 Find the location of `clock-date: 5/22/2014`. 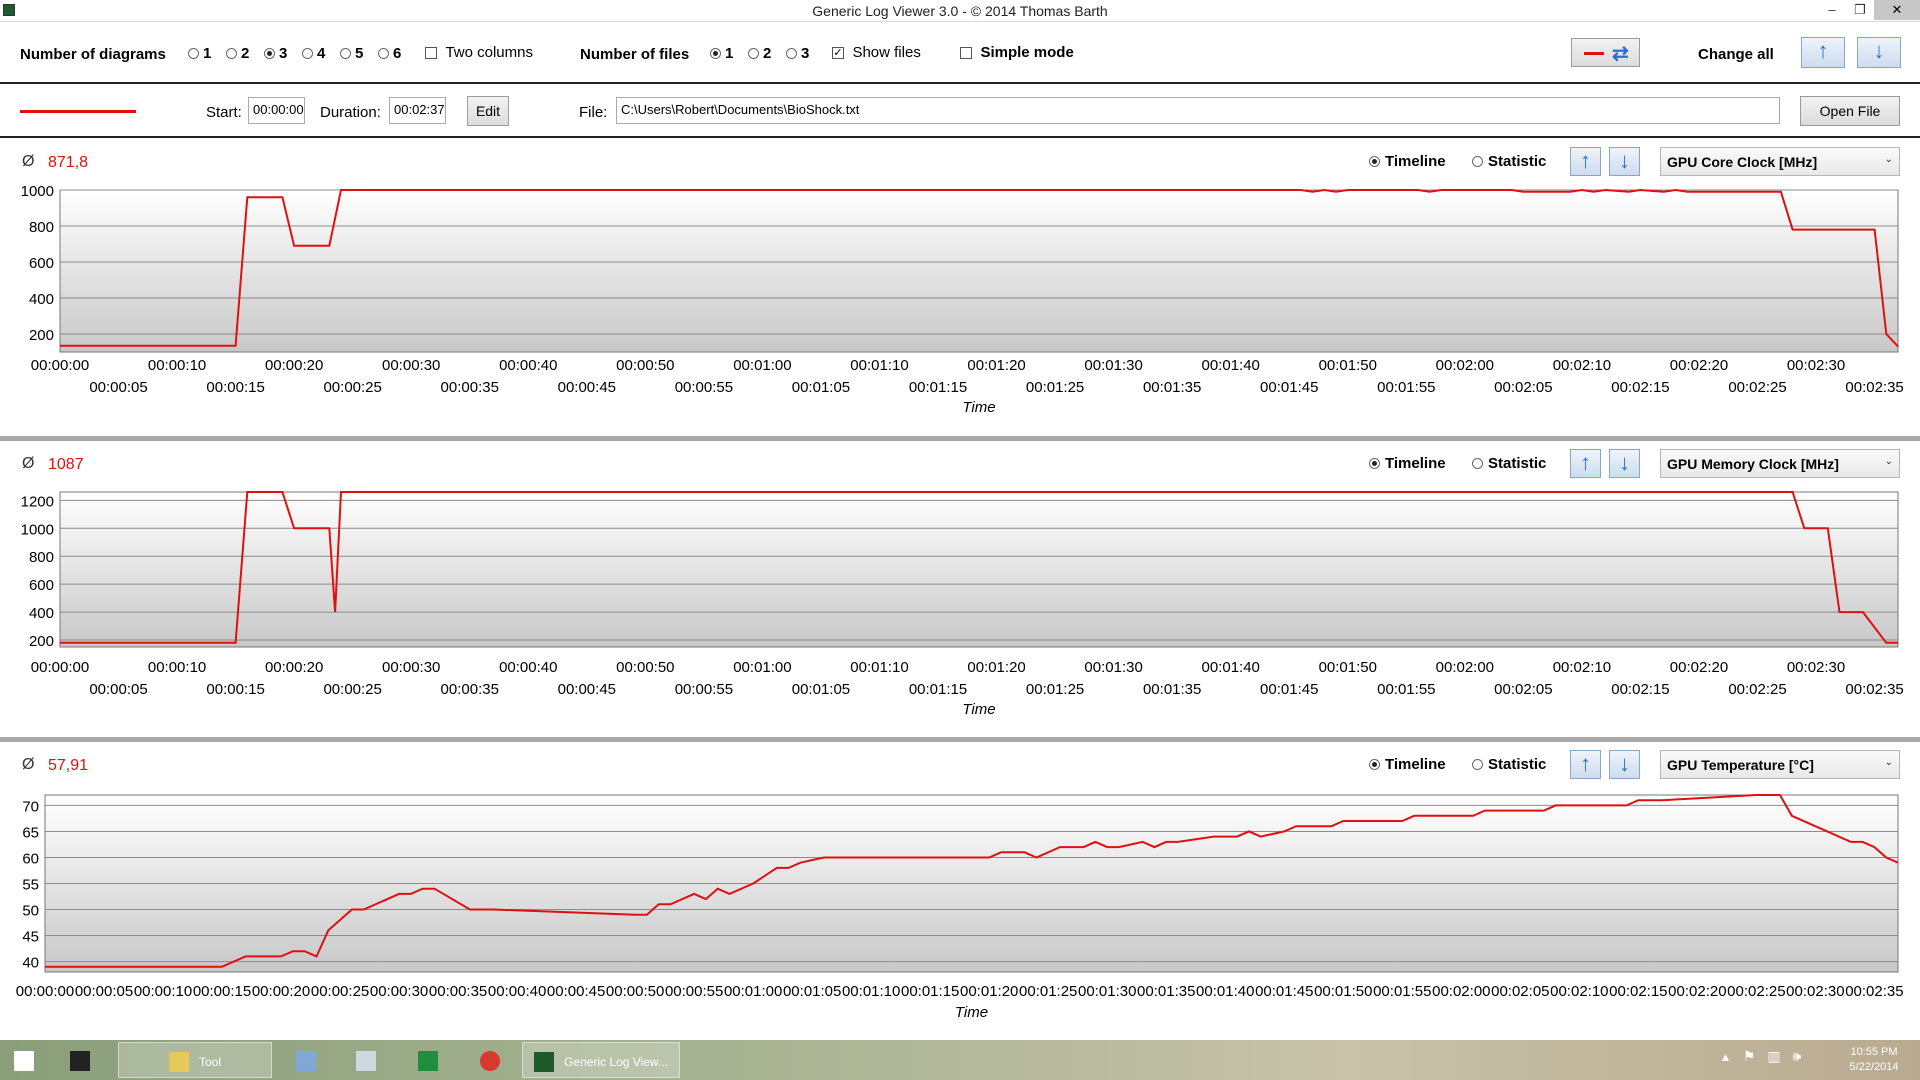

clock-date: 5/22/2014 is located at coordinates (1874, 1067).